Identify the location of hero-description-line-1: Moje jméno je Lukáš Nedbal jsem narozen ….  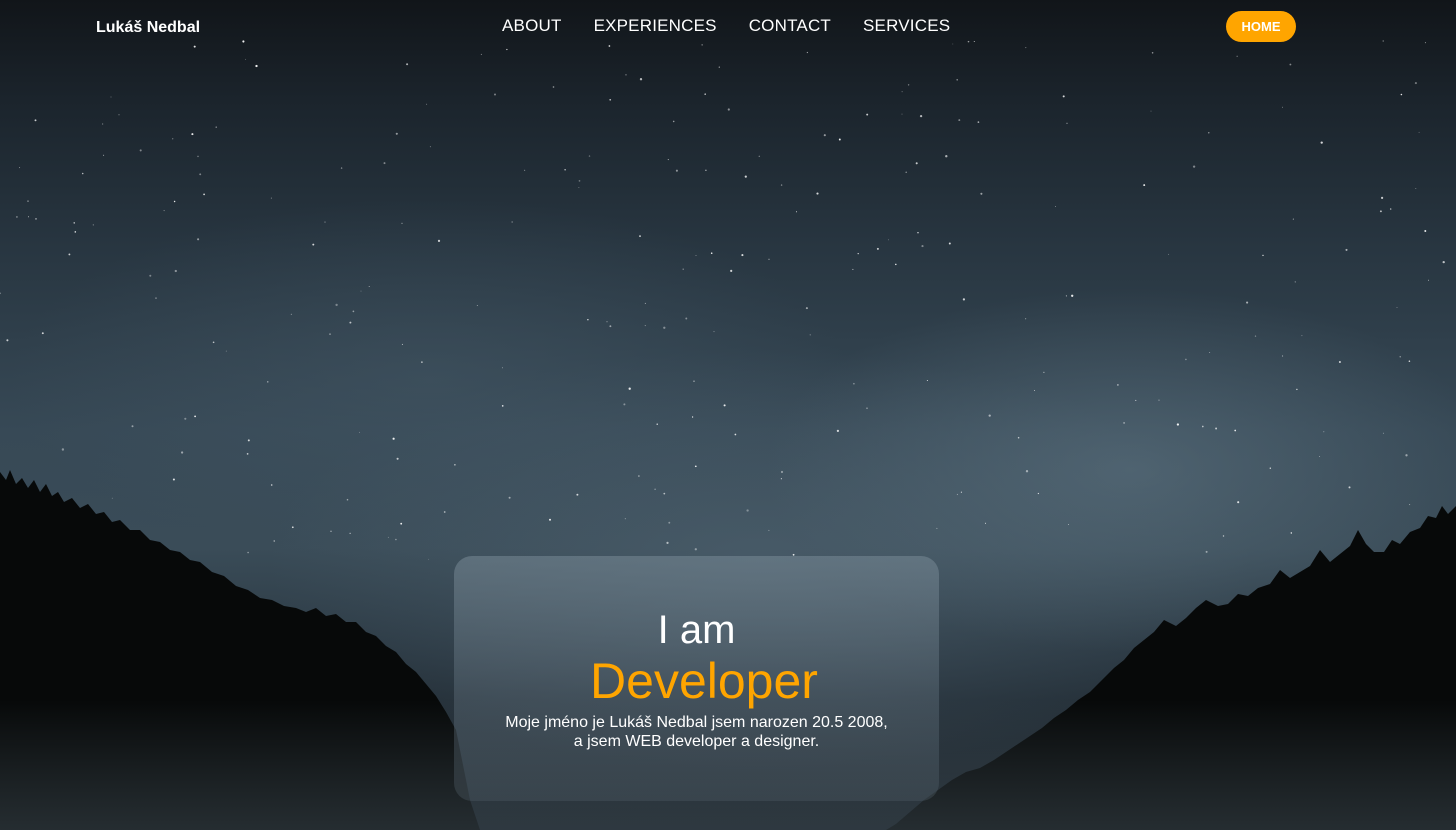
(696, 722).